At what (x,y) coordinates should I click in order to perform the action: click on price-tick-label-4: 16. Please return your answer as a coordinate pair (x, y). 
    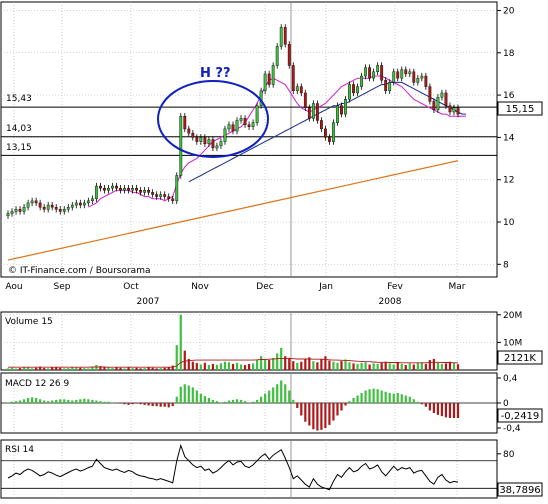
    Looking at the image, I should click on (509, 96).